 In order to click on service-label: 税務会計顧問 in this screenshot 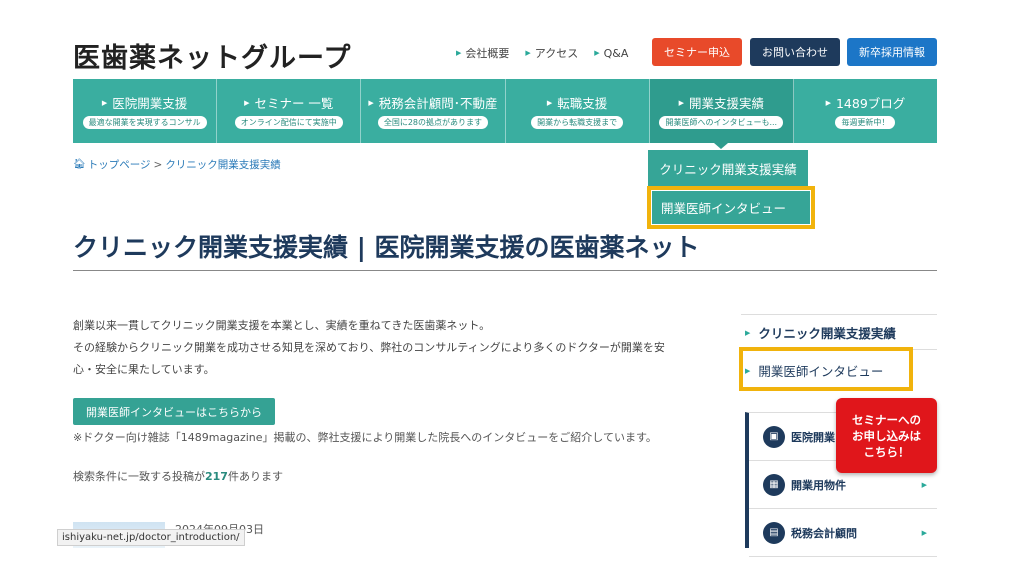, I will do `click(824, 533)`.